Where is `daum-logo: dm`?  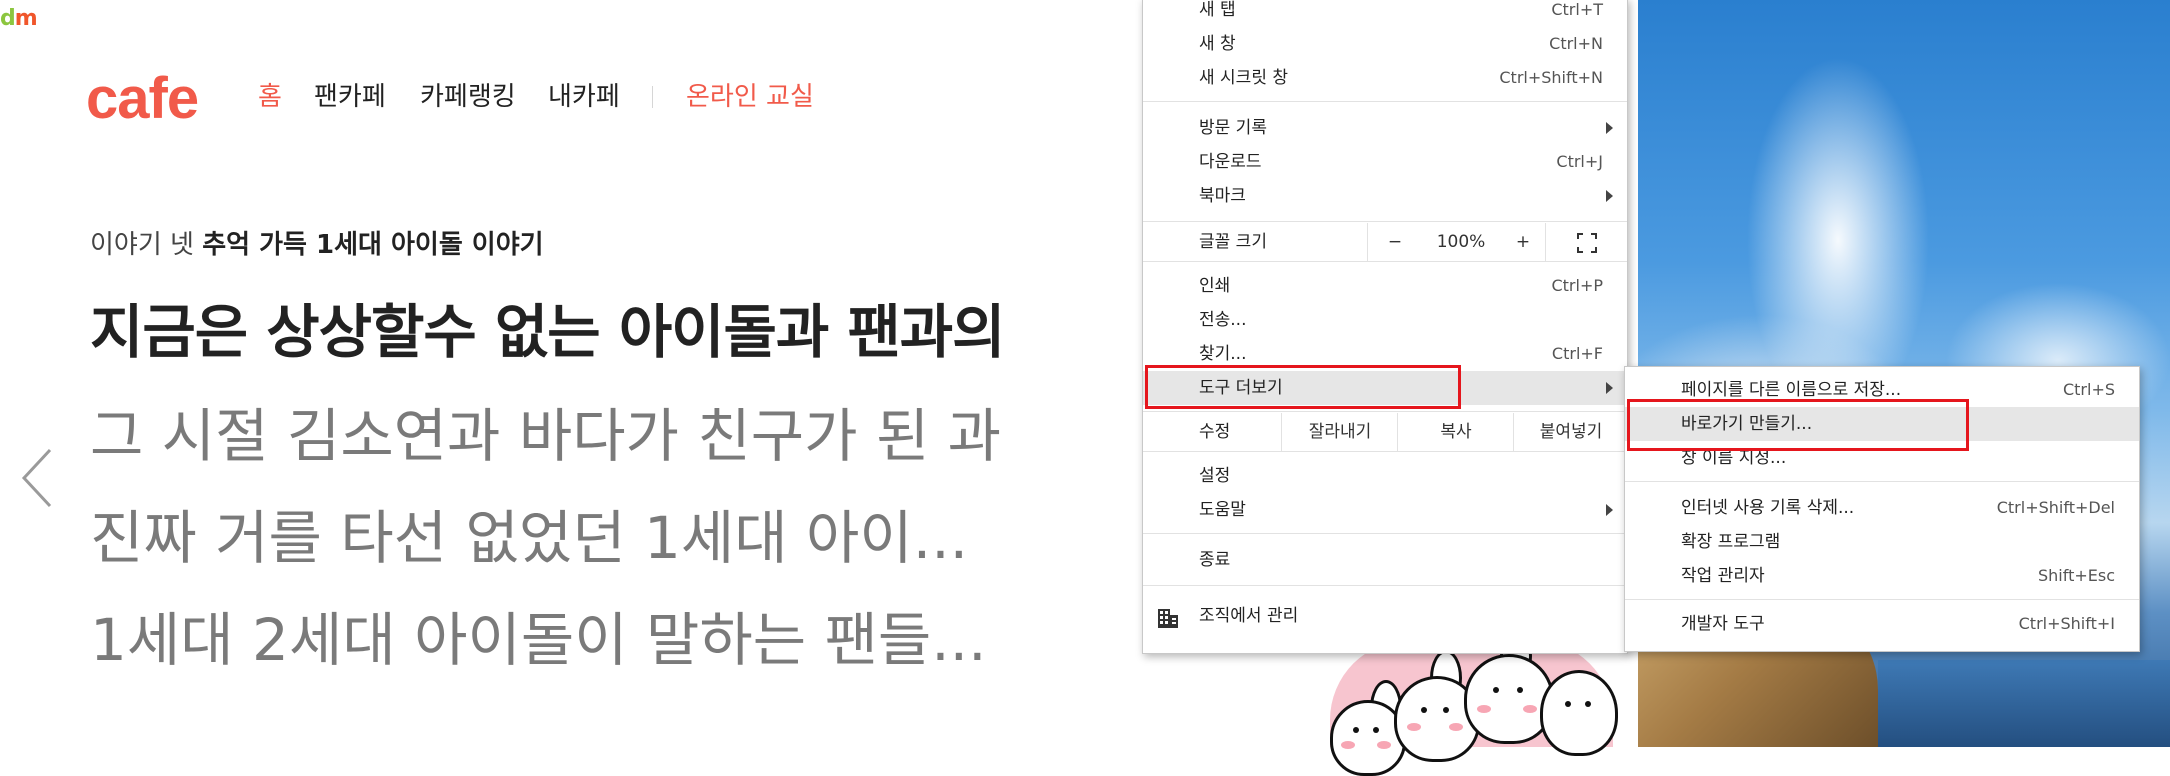
daum-logo: dm is located at coordinates (19, 18).